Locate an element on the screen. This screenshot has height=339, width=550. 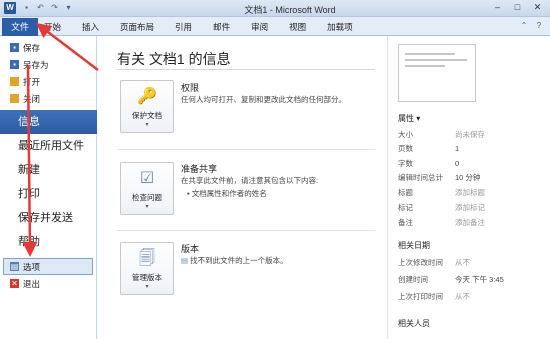
date-key: 上次修改时间 is located at coordinates (420, 262).